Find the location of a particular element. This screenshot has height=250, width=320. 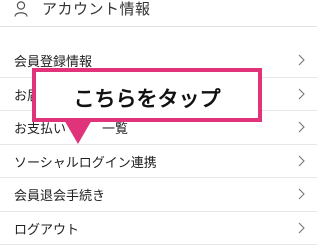

callout-arrow-icon is located at coordinates (78, 131).